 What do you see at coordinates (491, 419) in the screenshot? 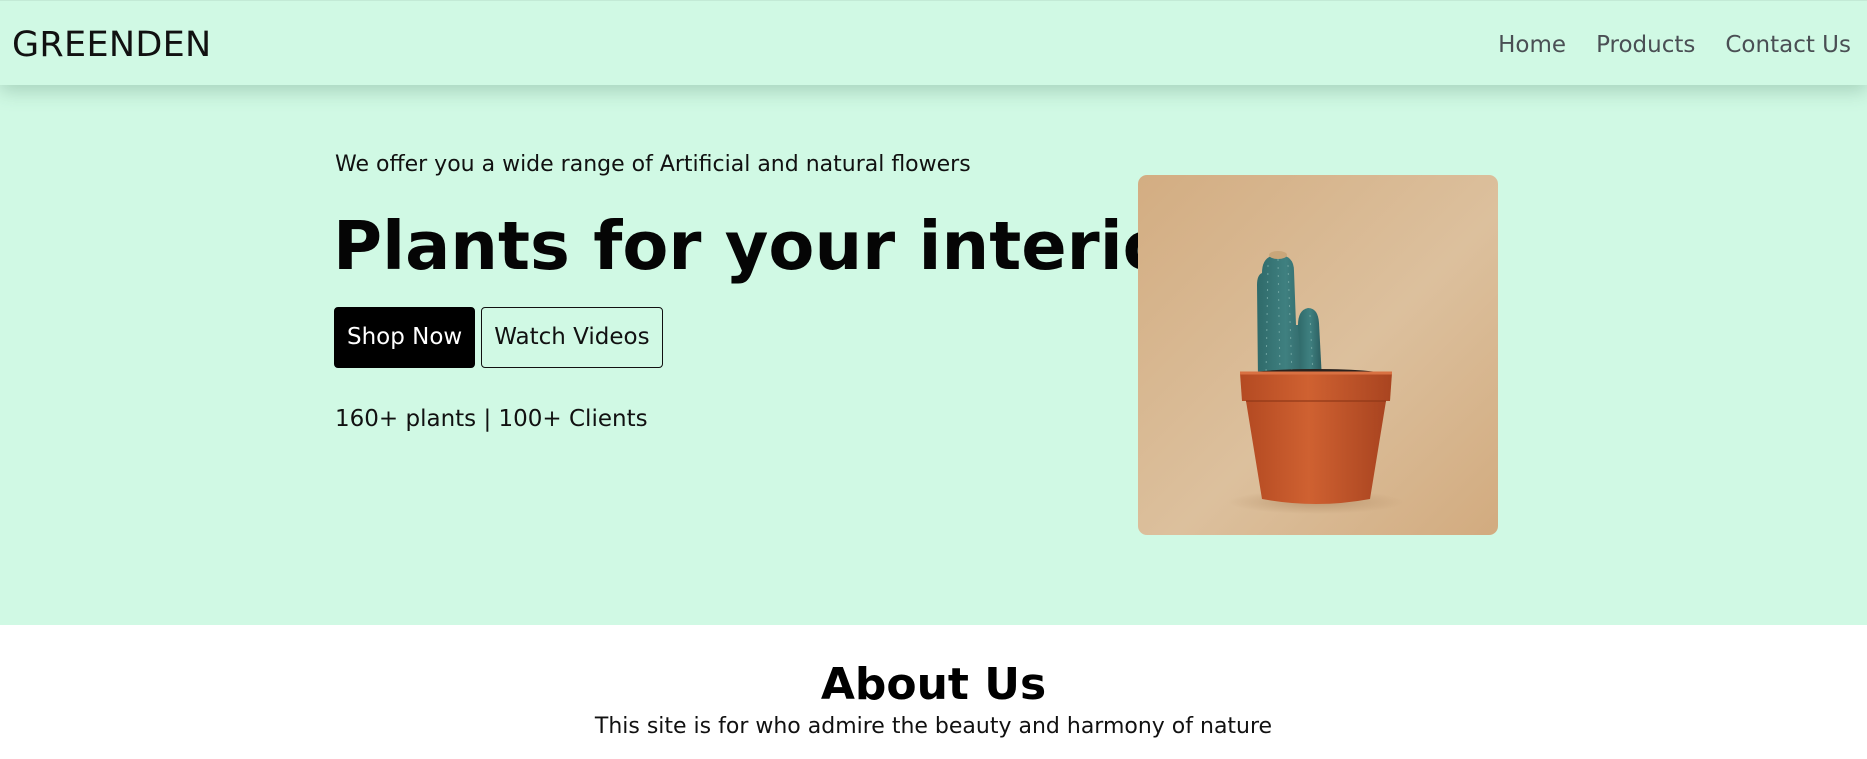
I see `hero-stats: 160+ plants | 100+ Clients` at bounding box center [491, 419].